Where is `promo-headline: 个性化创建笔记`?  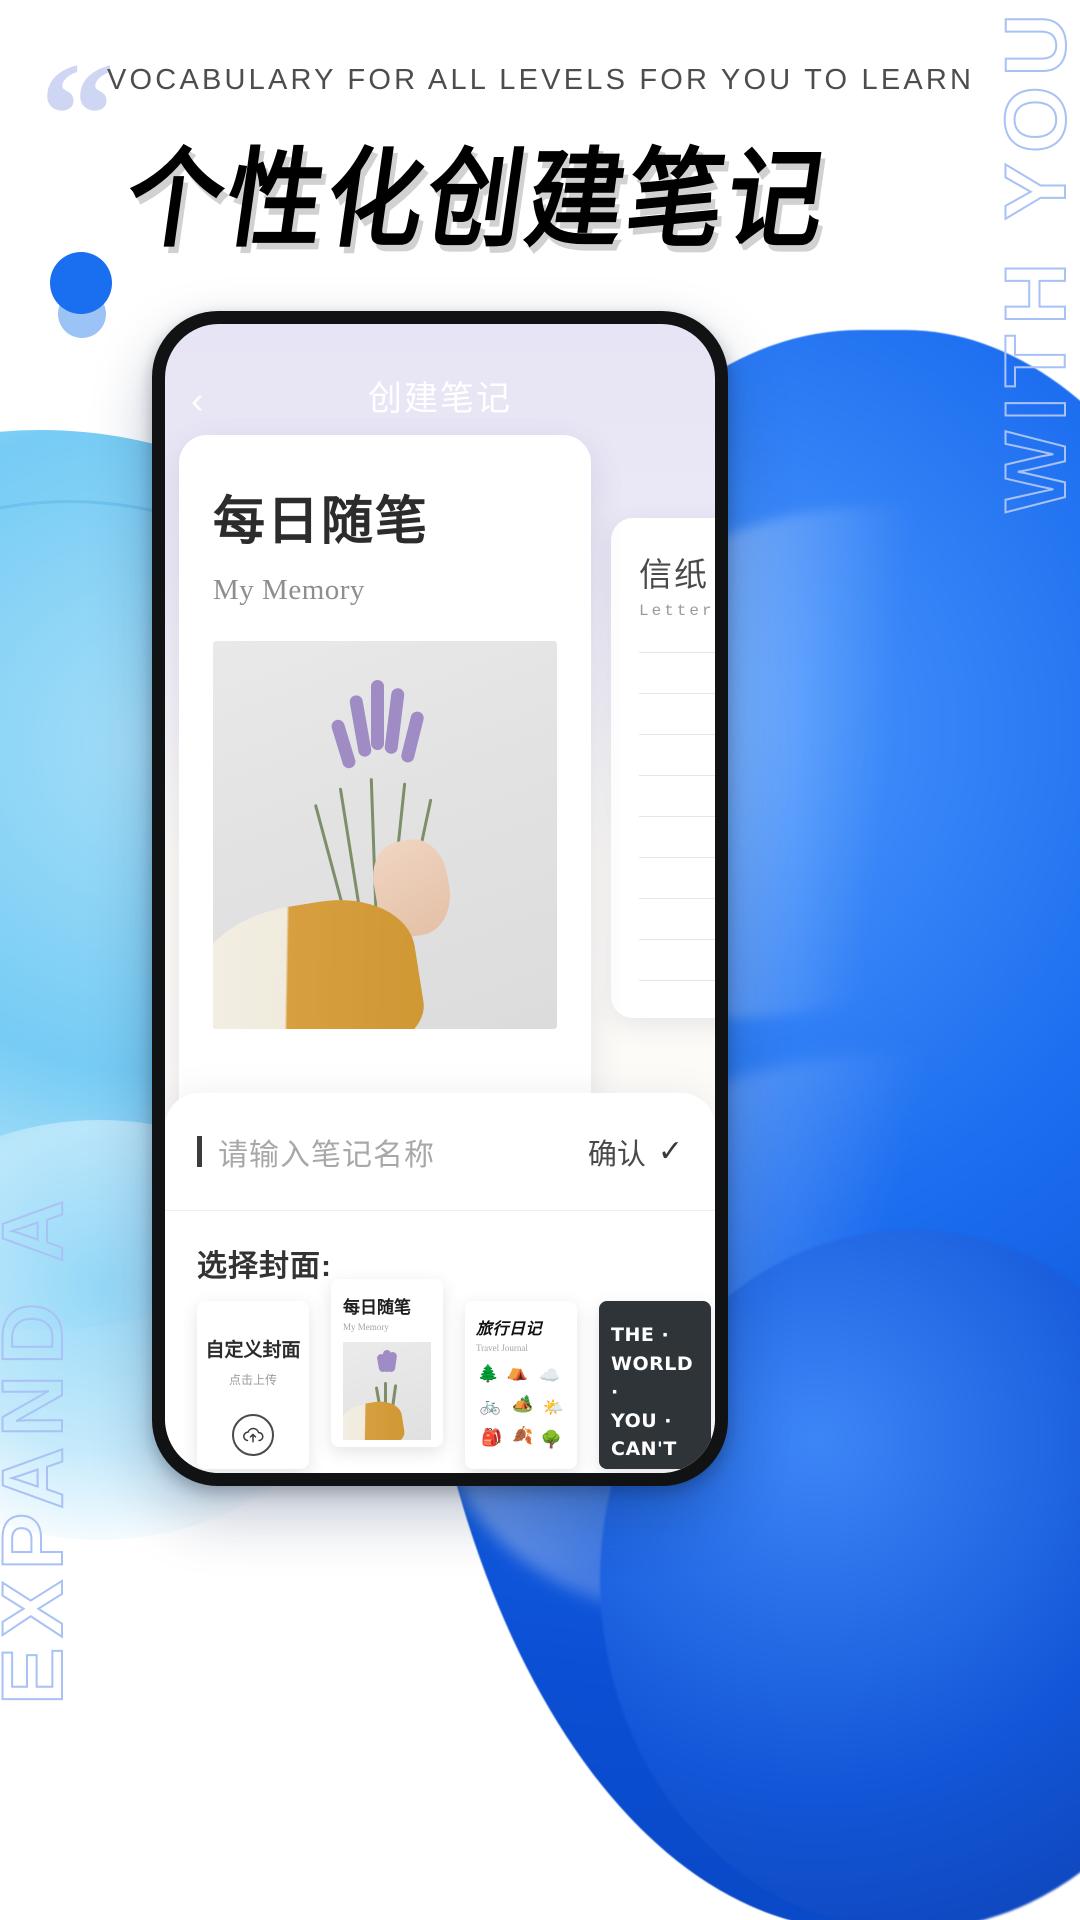
promo-headline: 个性化创建笔记 is located at coordinates (477, 199).